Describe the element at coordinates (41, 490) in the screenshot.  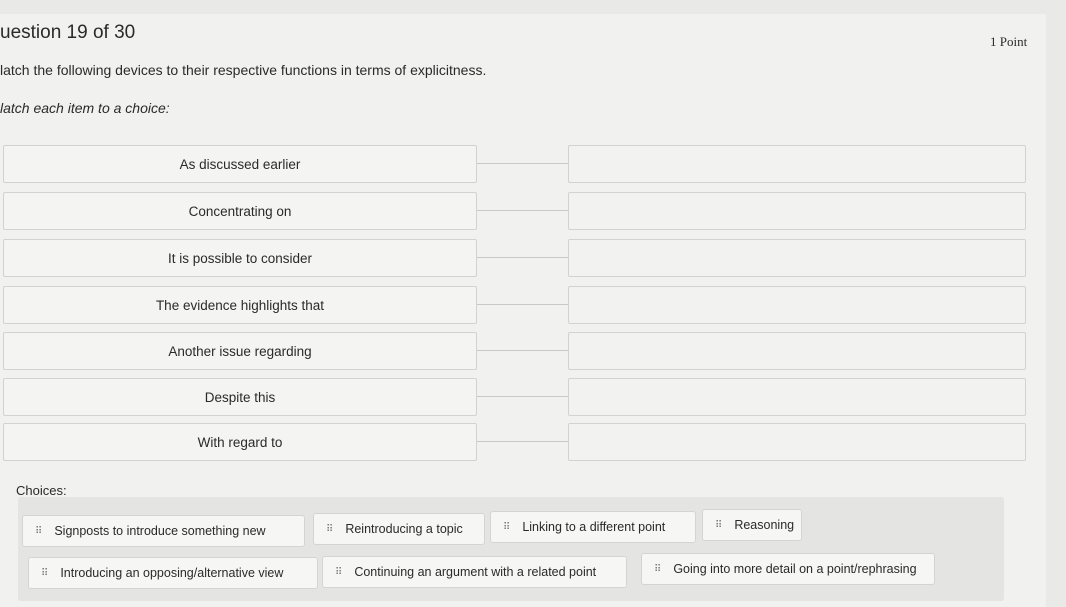
I see `choices-label: Choices:` at that location.